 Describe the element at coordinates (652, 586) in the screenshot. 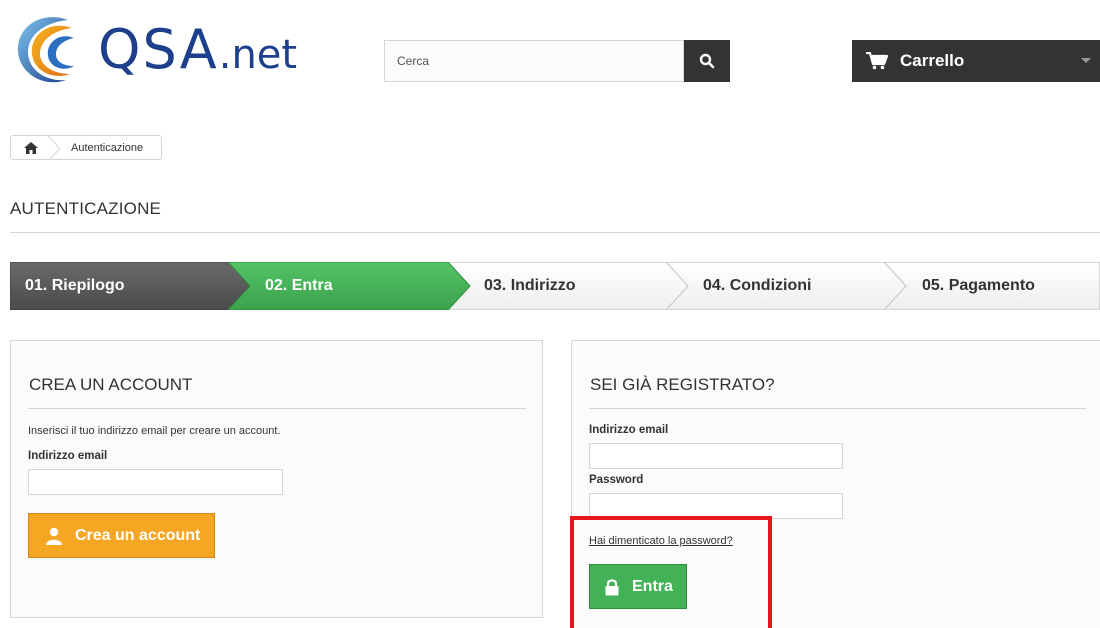

I see `login-button-label: Entra` at that location.